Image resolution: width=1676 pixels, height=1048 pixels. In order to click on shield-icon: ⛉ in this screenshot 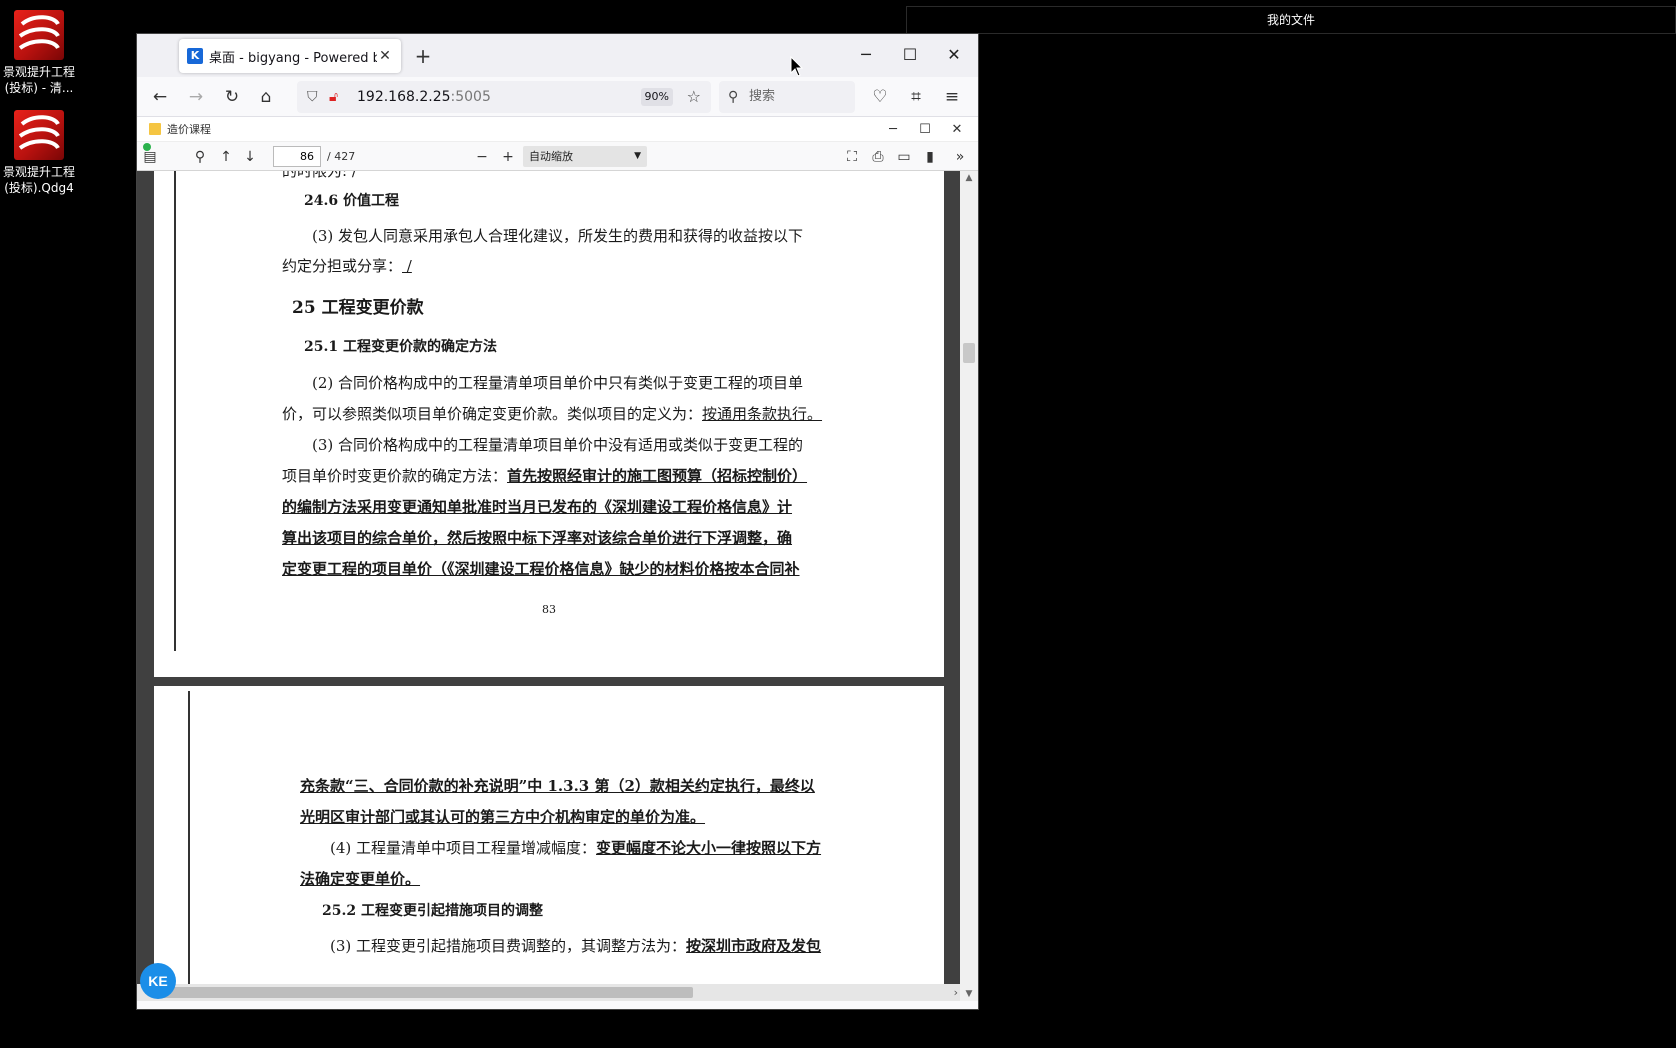, I will do `click(312, 97)`.